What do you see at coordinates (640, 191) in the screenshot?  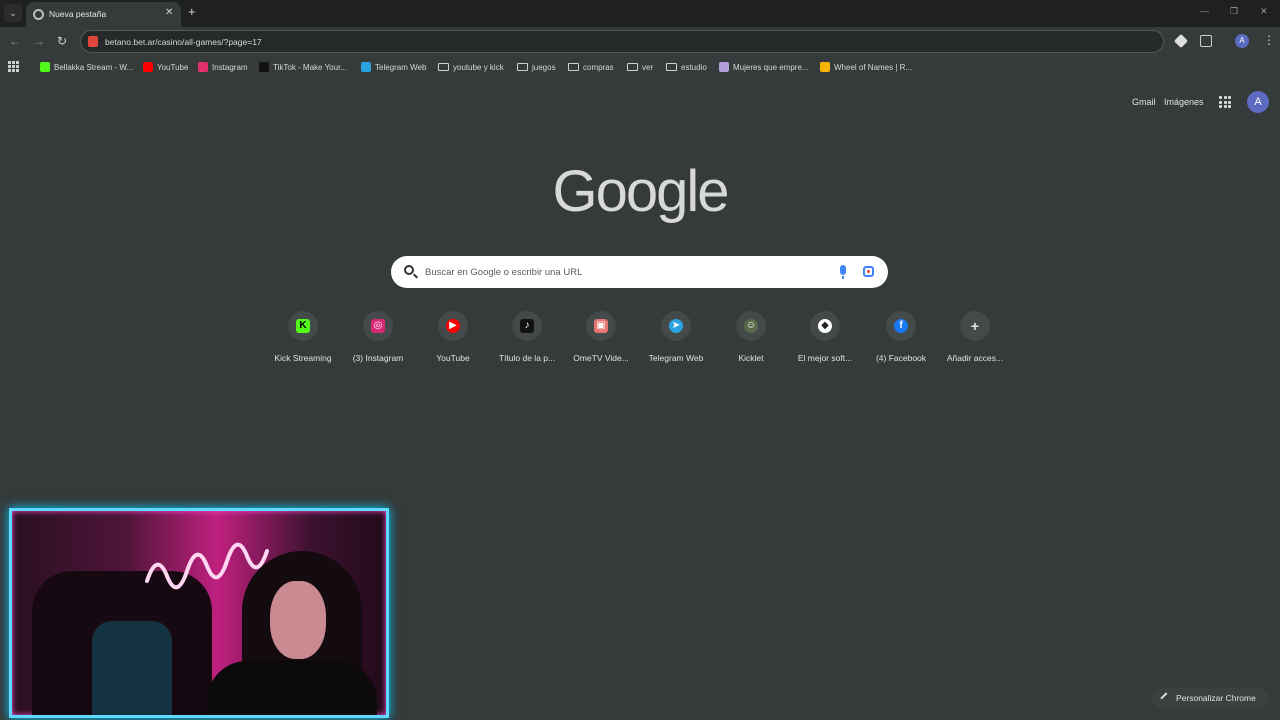 I see `google-logo: Google` at bounding box center [640, 191].